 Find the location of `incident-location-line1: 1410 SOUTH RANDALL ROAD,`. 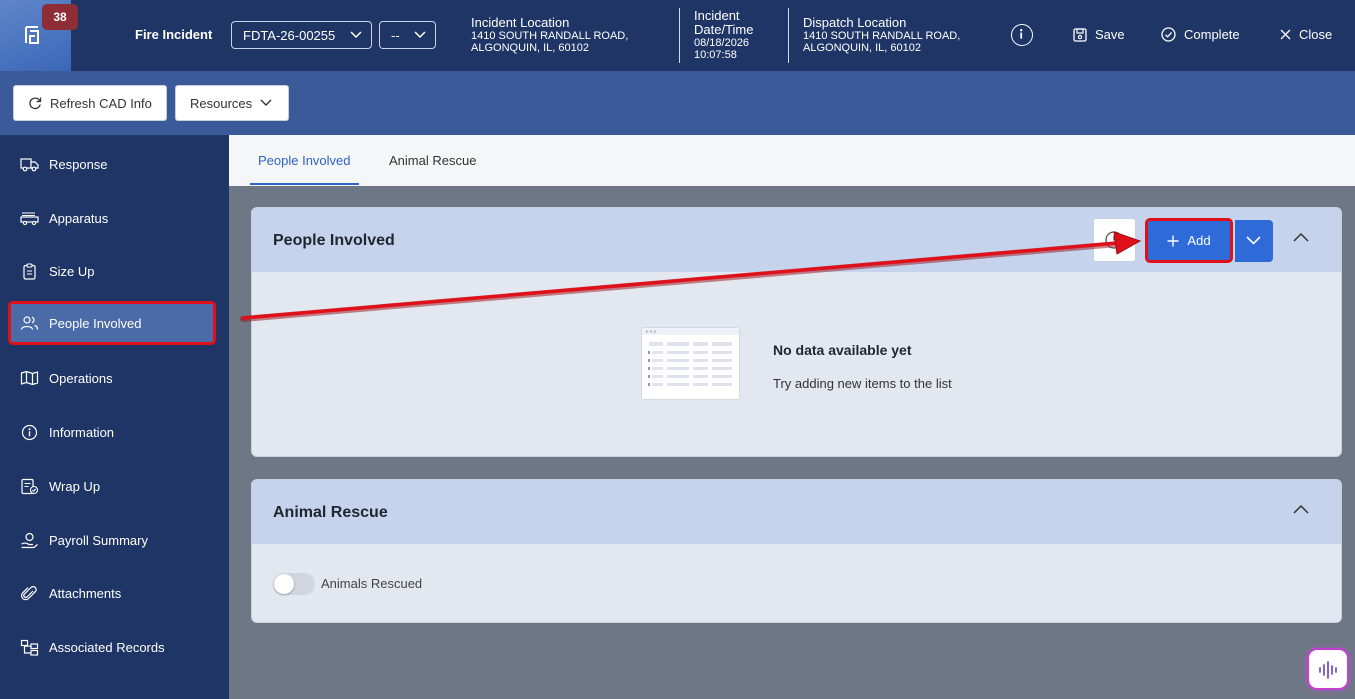

incident-location-line1: 1410 SOUTH RANDALL ROAD, is located at coordinates (550, 36).